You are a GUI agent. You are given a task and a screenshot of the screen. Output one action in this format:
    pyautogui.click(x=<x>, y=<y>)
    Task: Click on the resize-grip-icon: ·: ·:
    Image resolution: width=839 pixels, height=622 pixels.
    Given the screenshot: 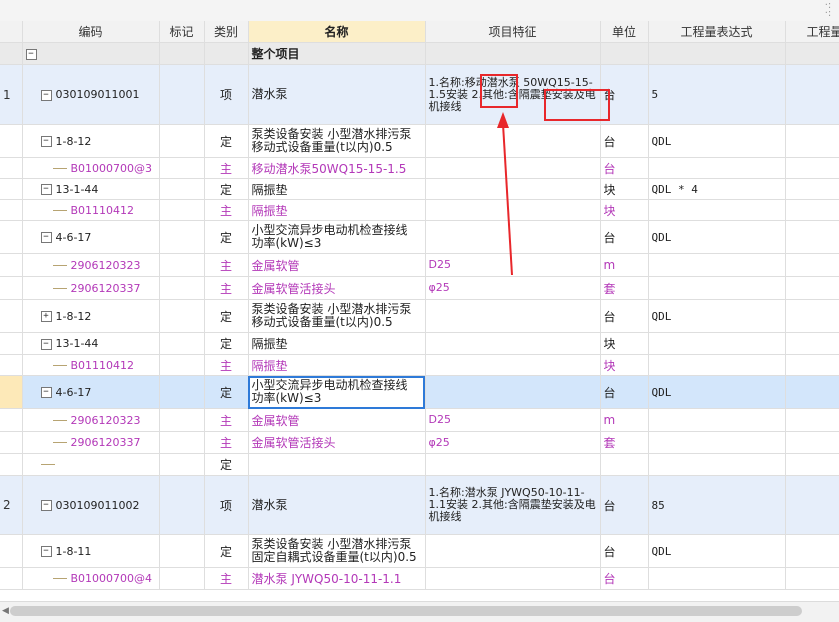 What is the action you would take?
    pyautogui.click(x=828, y=10)
    